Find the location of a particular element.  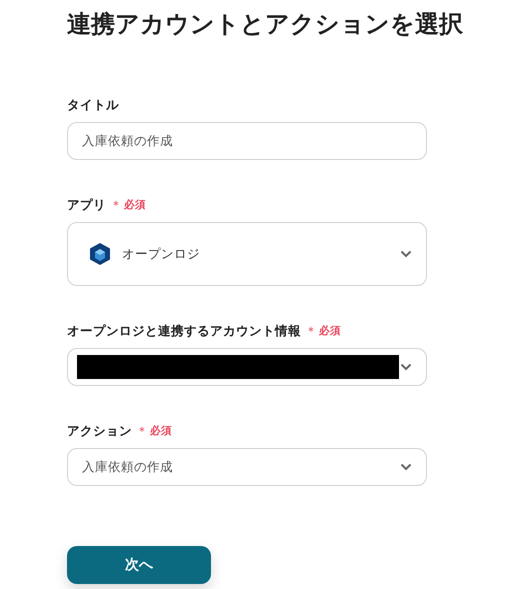

app-select: オープンロジ is located at coordinates (247, 254).